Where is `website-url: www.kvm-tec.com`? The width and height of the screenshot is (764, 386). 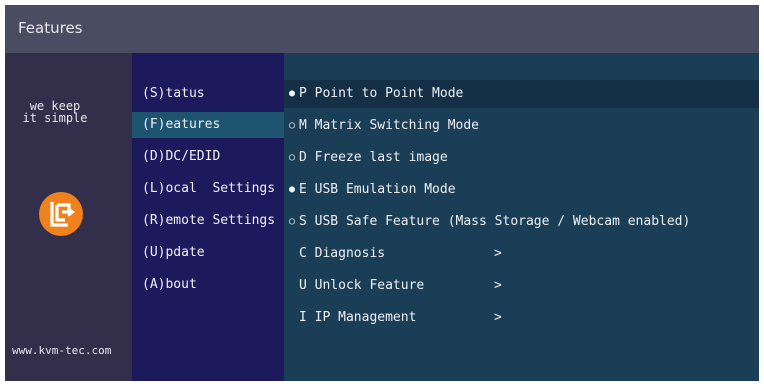
website-url: www.kvm-tec.com is located at coordinates (62, 350).